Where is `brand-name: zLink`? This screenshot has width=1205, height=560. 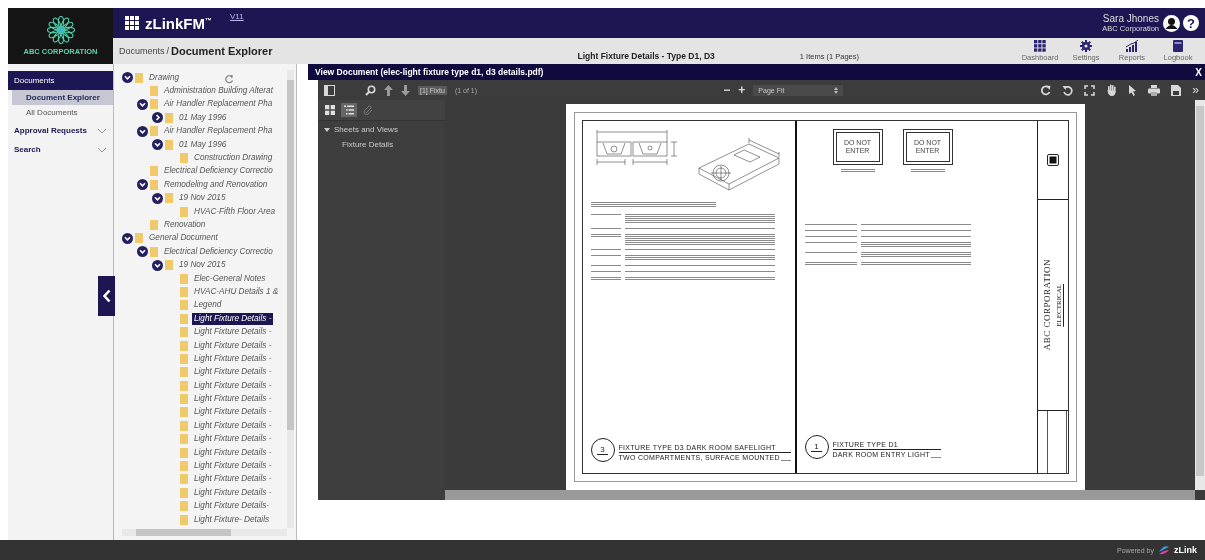
brand-name: zLink is located at coordinates (1185, 550).